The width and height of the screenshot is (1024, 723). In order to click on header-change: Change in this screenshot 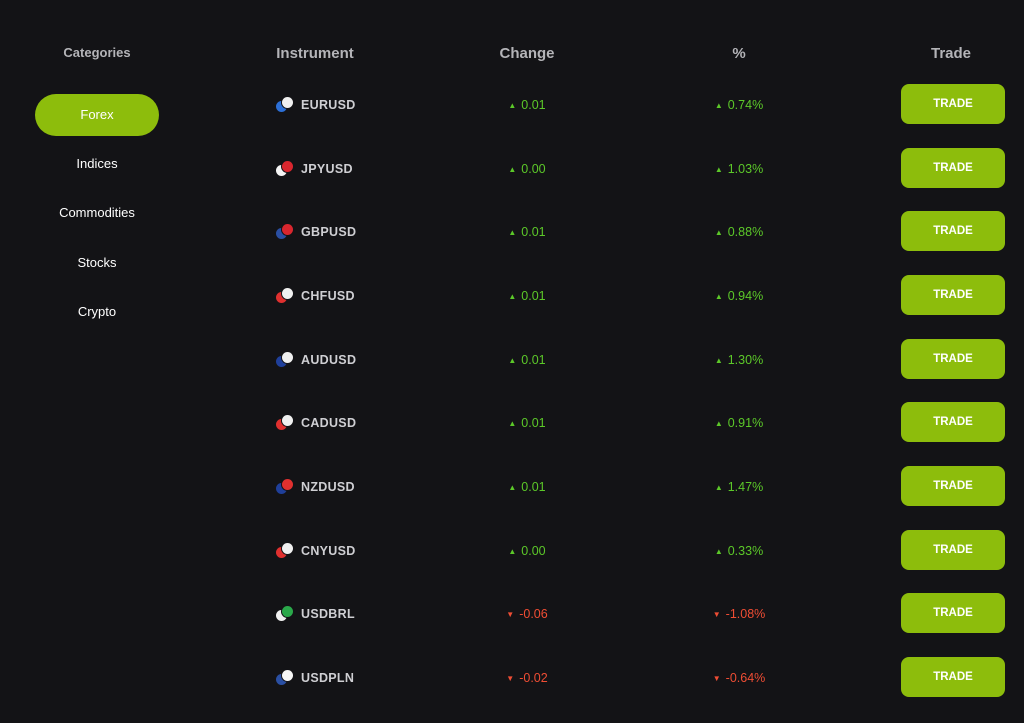, I will do `click(527, 53)`.